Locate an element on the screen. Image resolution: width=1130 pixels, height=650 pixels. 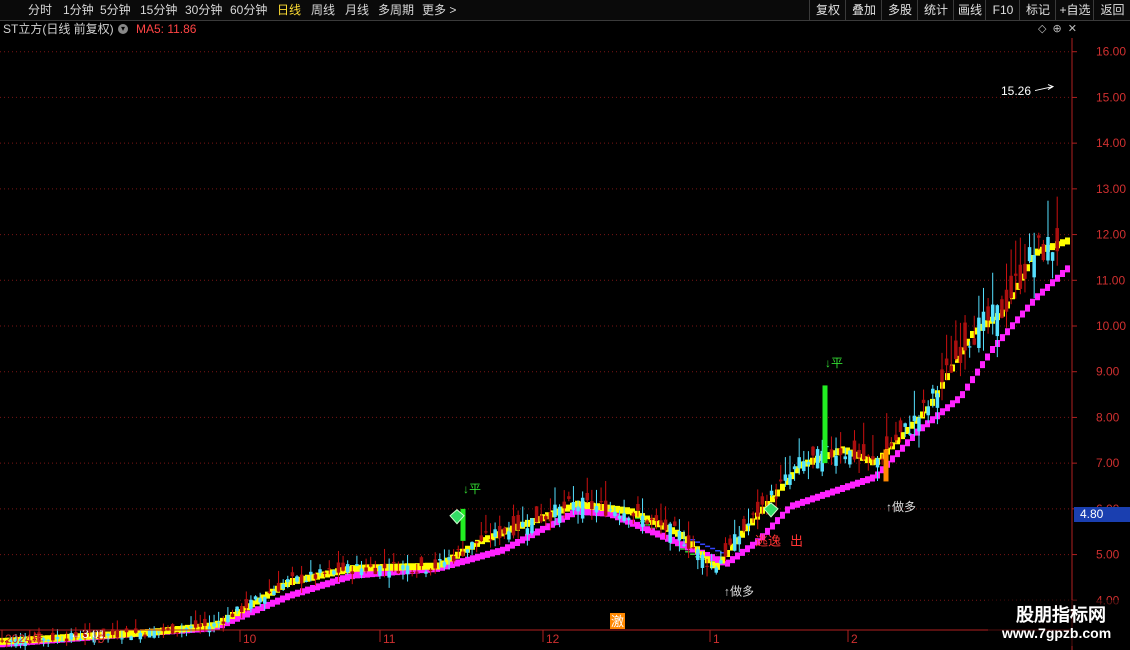
high-label: 15.26 is located at coordinates (1016, 91).